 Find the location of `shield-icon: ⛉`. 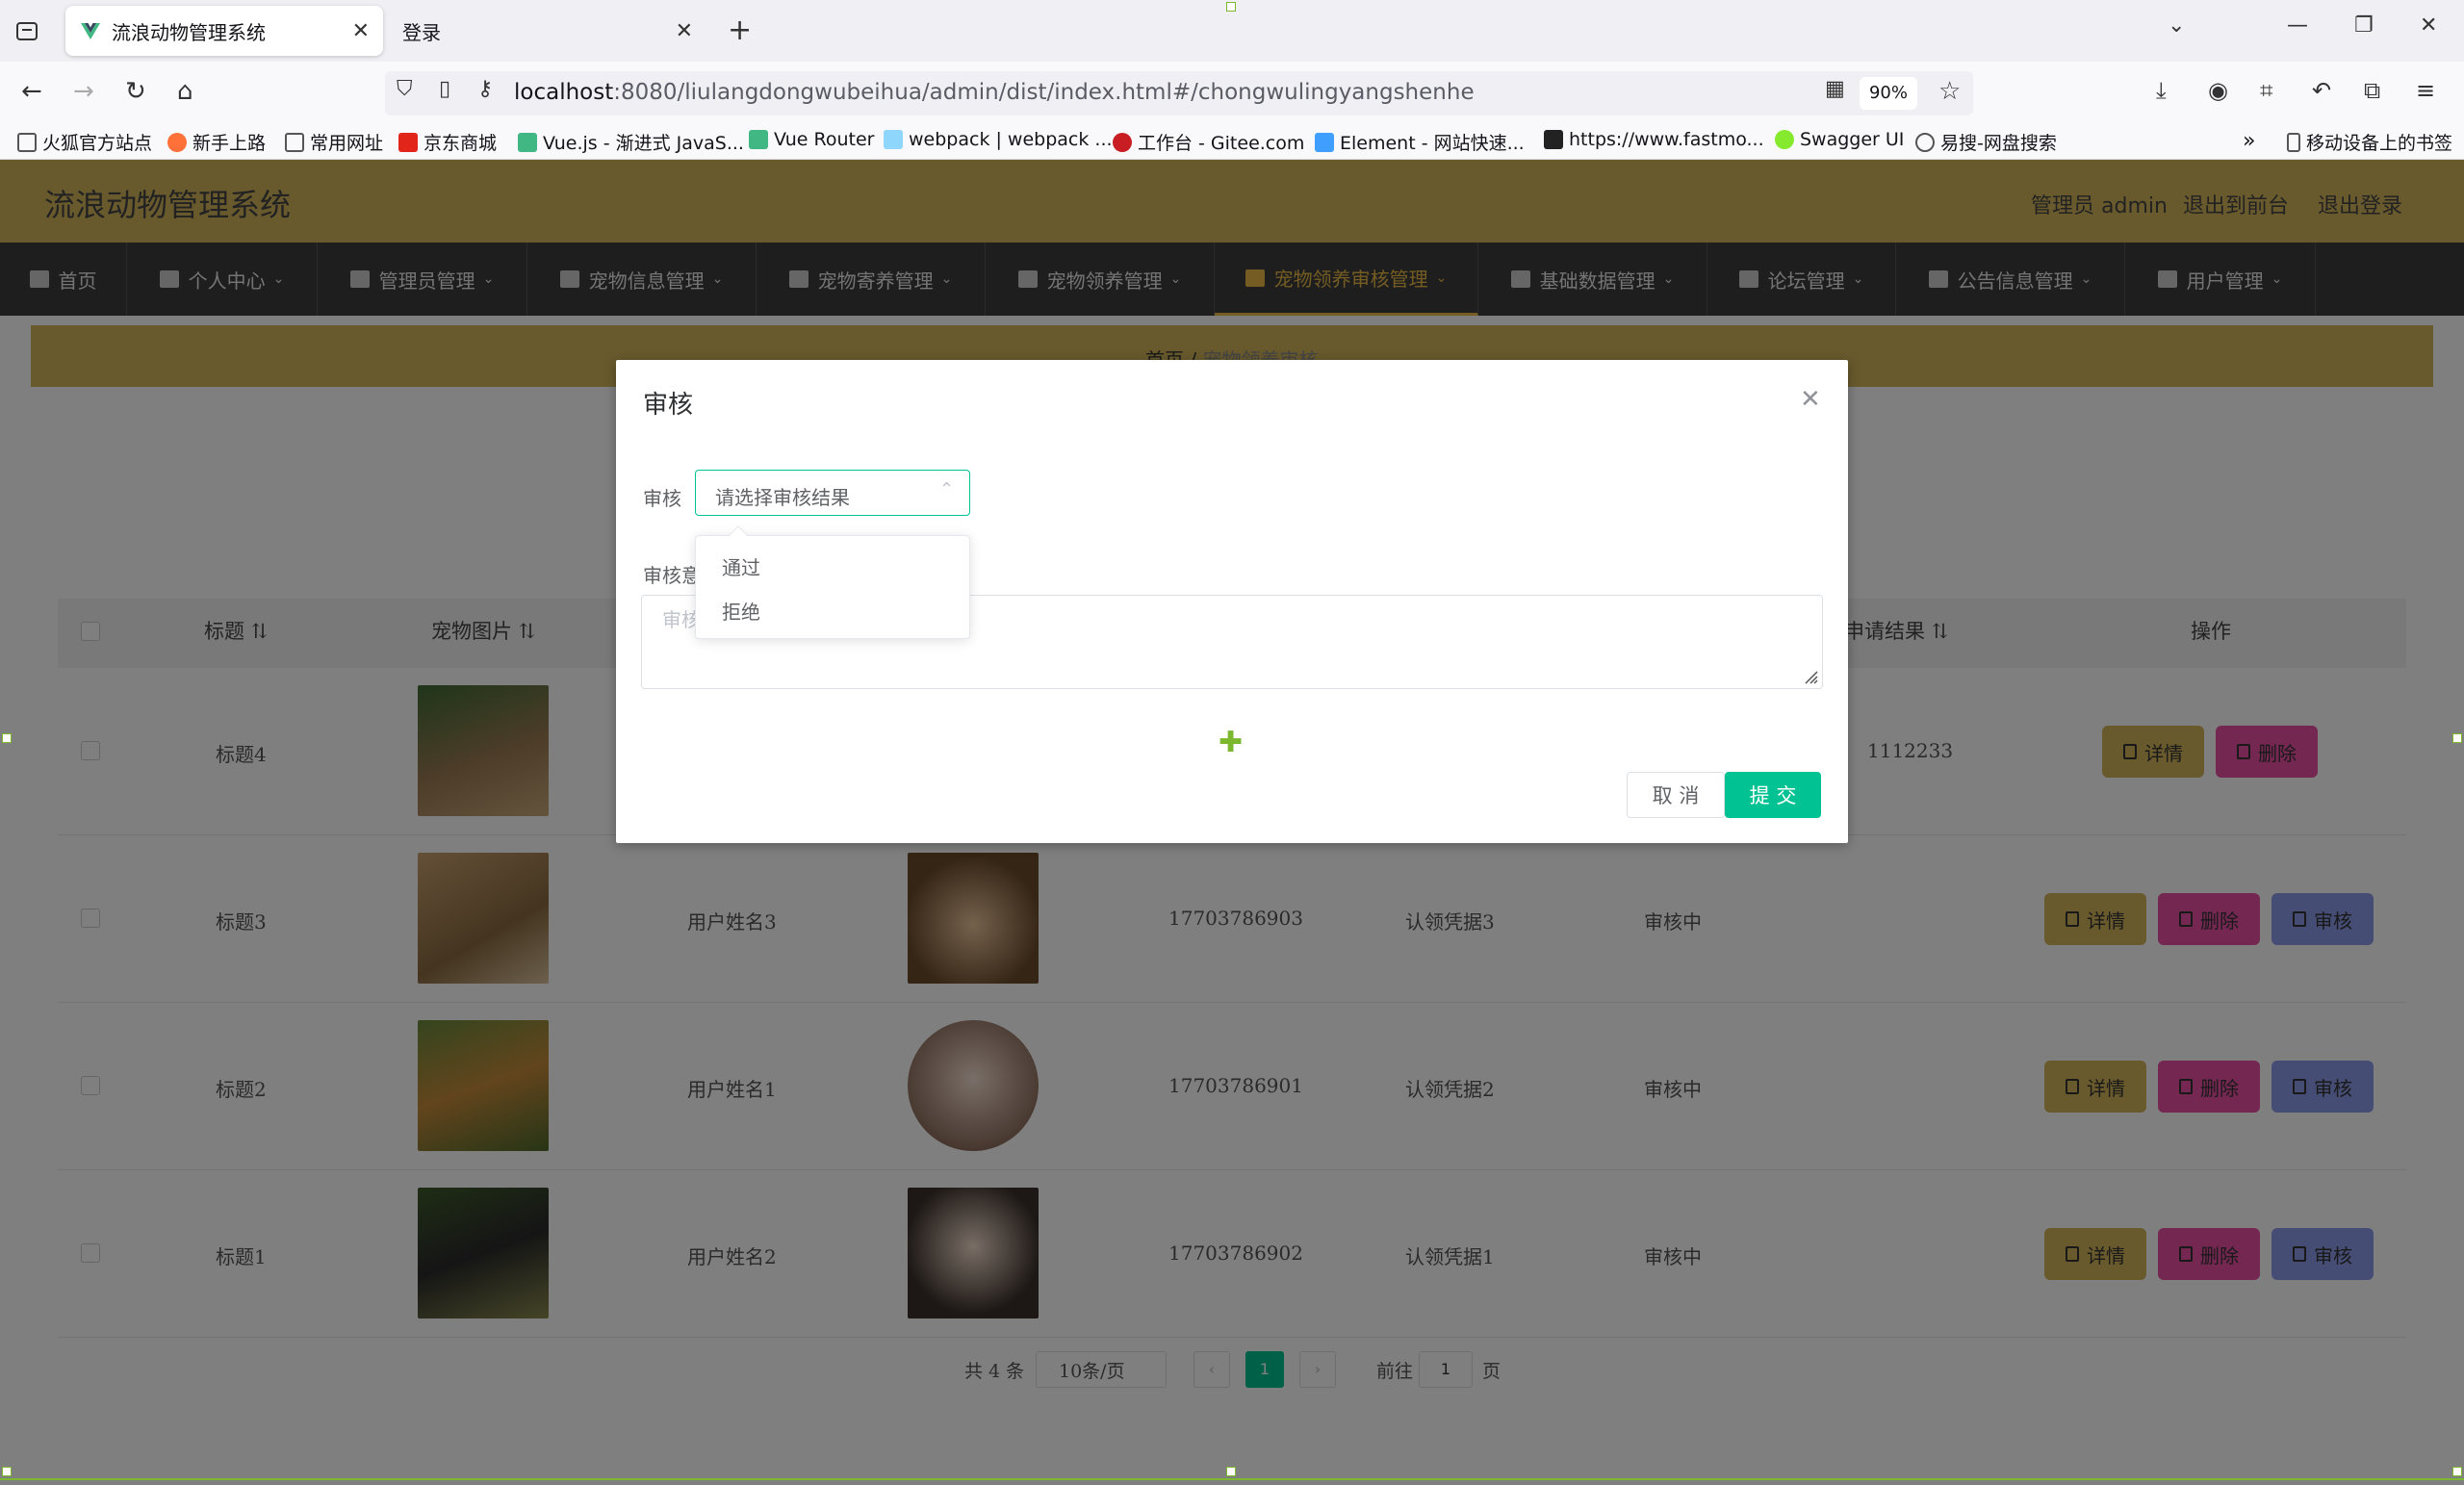

shield-icon: ⛉ is located at coordinates (405, 89).